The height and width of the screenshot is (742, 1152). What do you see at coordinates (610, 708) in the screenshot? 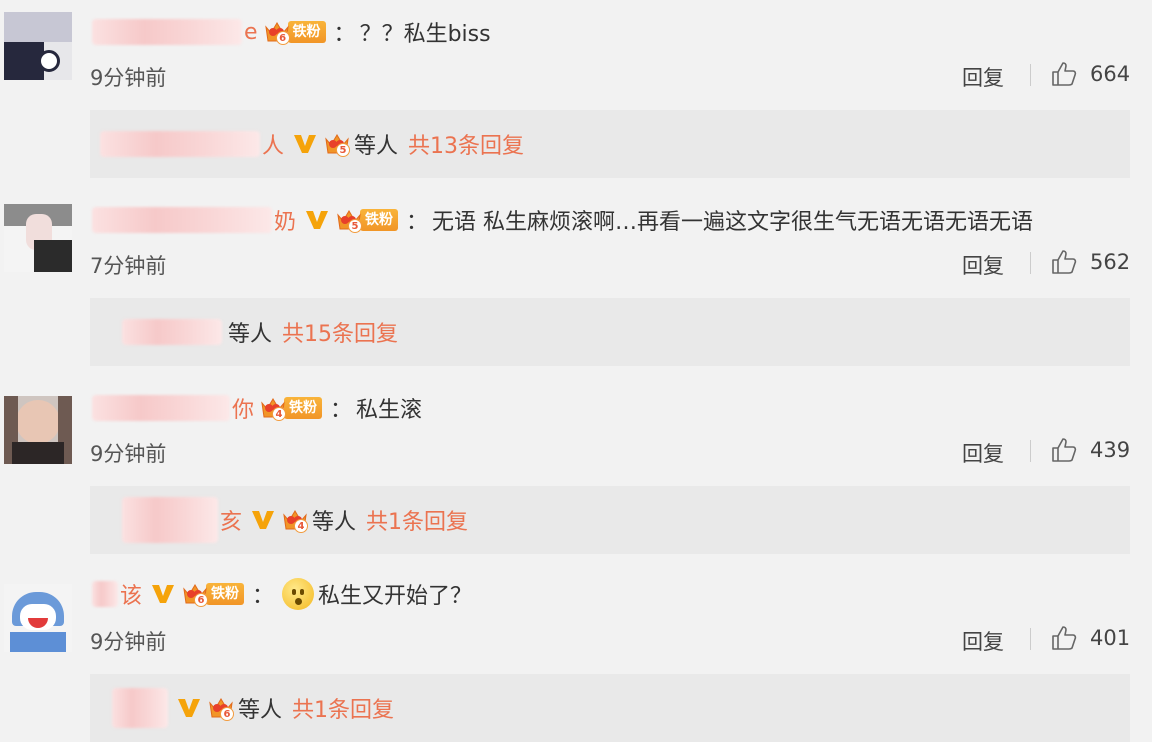
I see `reply-summary: 6 等人 共1条回复` at bounding box center [610, 708].